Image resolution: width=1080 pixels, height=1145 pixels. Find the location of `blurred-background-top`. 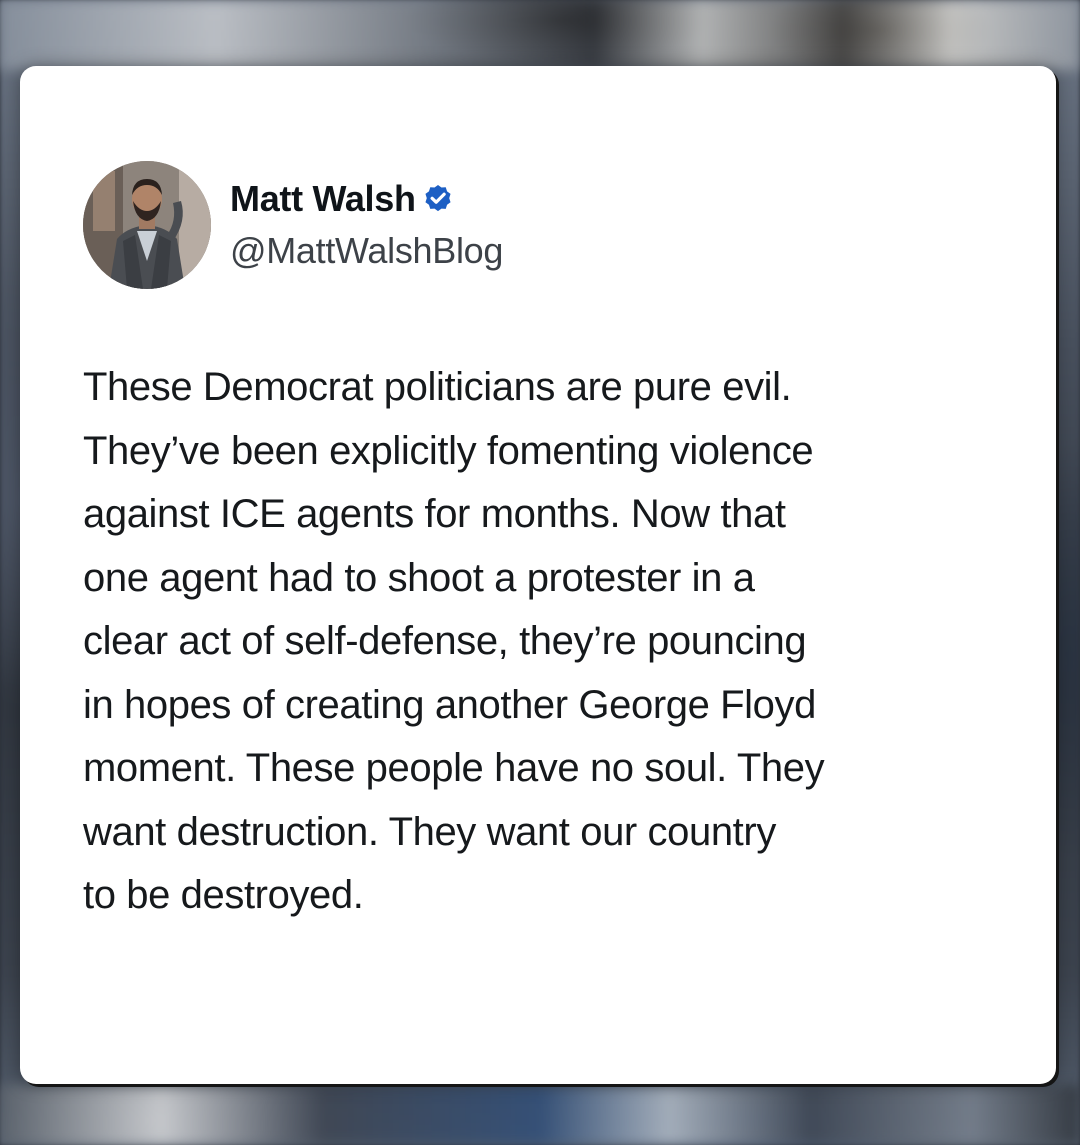

blurred-background-top is located at coordinates (540, 35).